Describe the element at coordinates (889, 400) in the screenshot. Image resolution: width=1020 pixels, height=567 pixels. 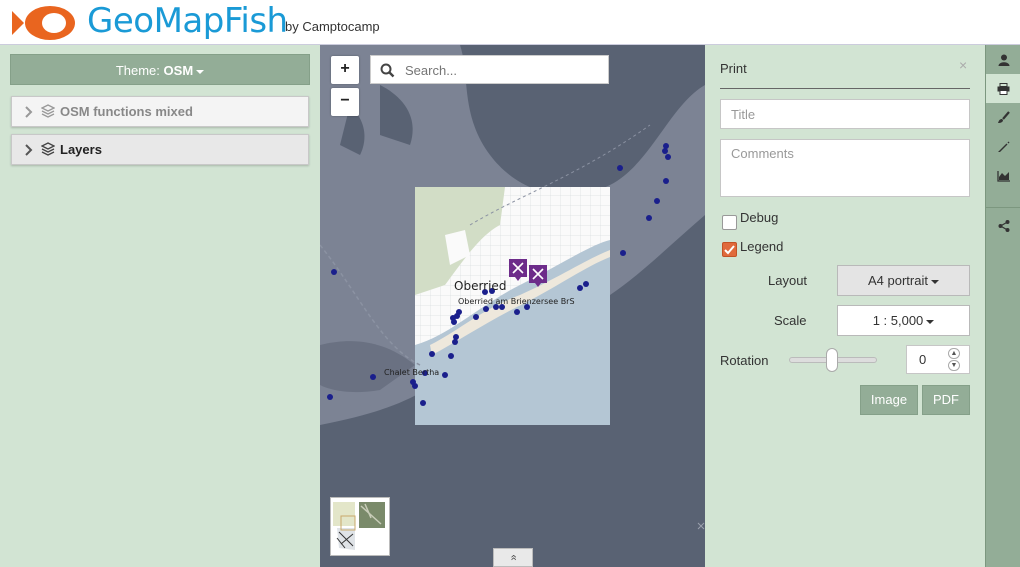
I see `print-image-button: Image` at that location.